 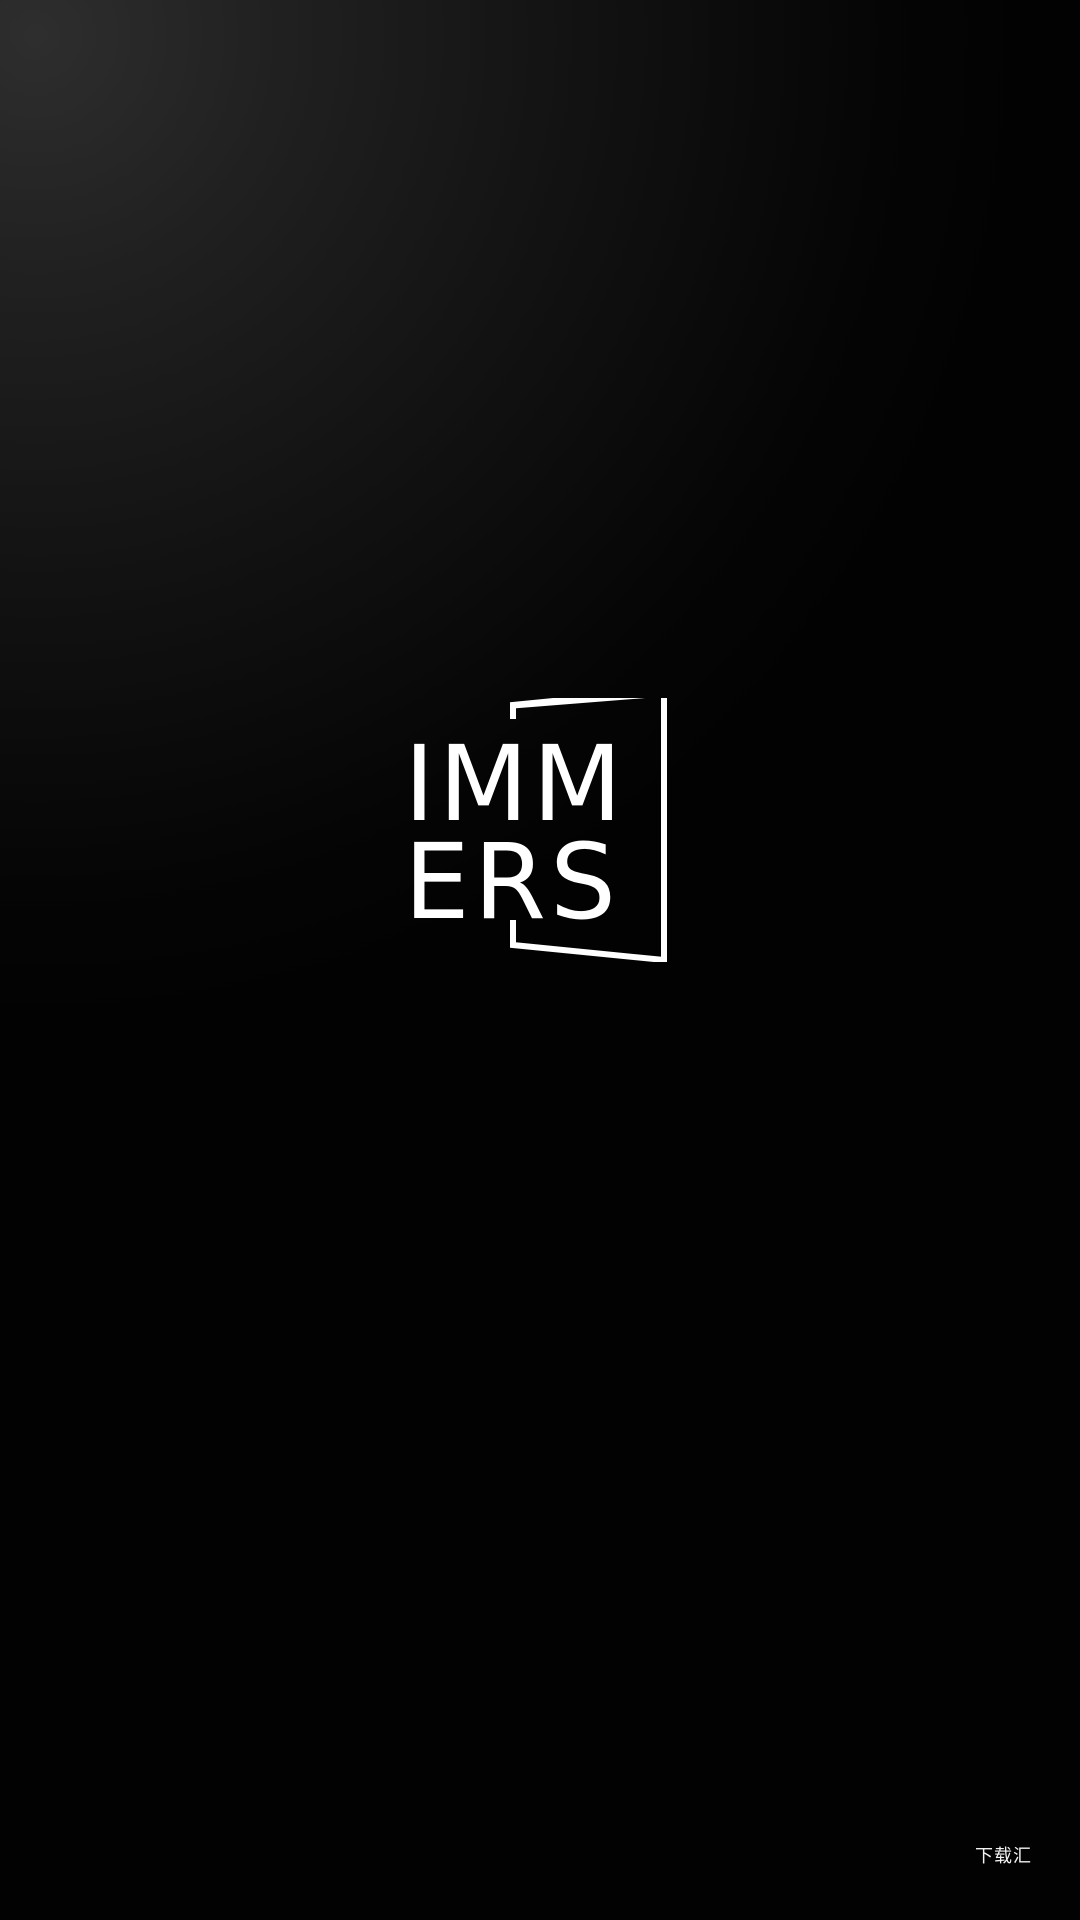 I want to click on immers-logo: IMM ERS, so click(x=540, y=830).